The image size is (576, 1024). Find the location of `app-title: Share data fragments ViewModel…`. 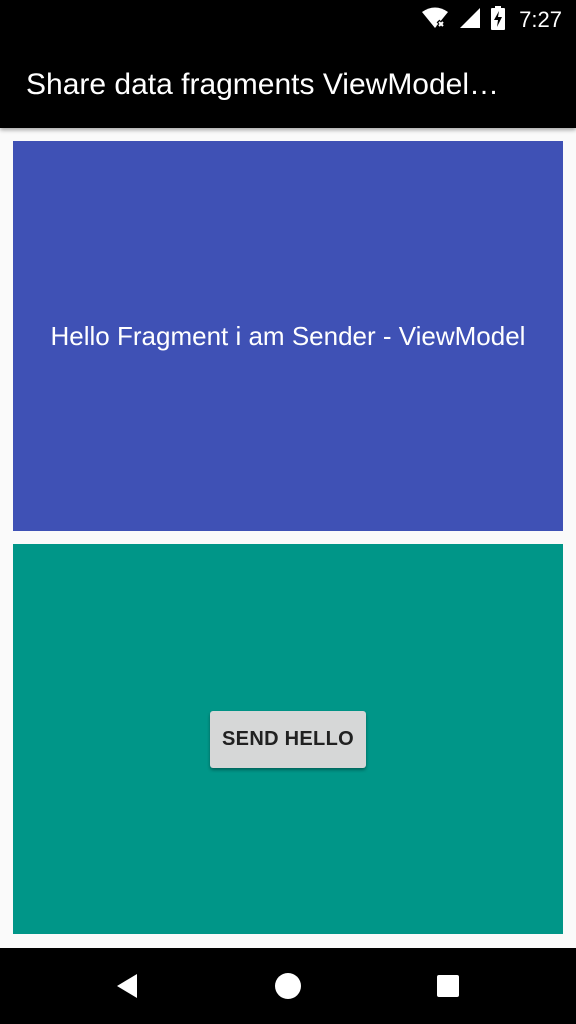

app-title: Share data fragments ViewModel… is located at coordinates (263, 84).